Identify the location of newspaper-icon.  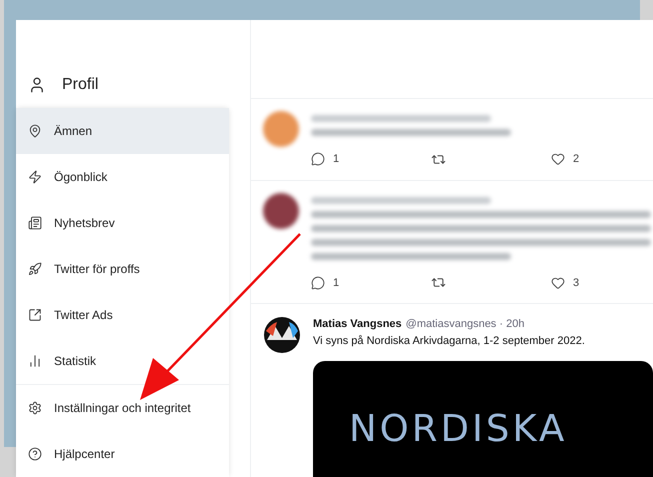
(35, 223).